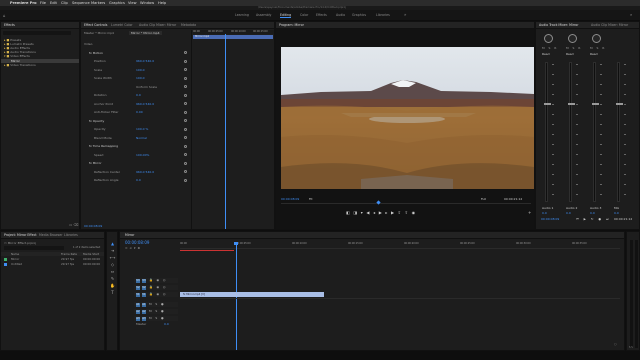 The width and height of the screenshot is (640, 360). What do you see at coordinates (133, 248) in the screenshot?
I see `timeline-toolbar: ⊃∞▾⚙` at bounding box center [133, 248].